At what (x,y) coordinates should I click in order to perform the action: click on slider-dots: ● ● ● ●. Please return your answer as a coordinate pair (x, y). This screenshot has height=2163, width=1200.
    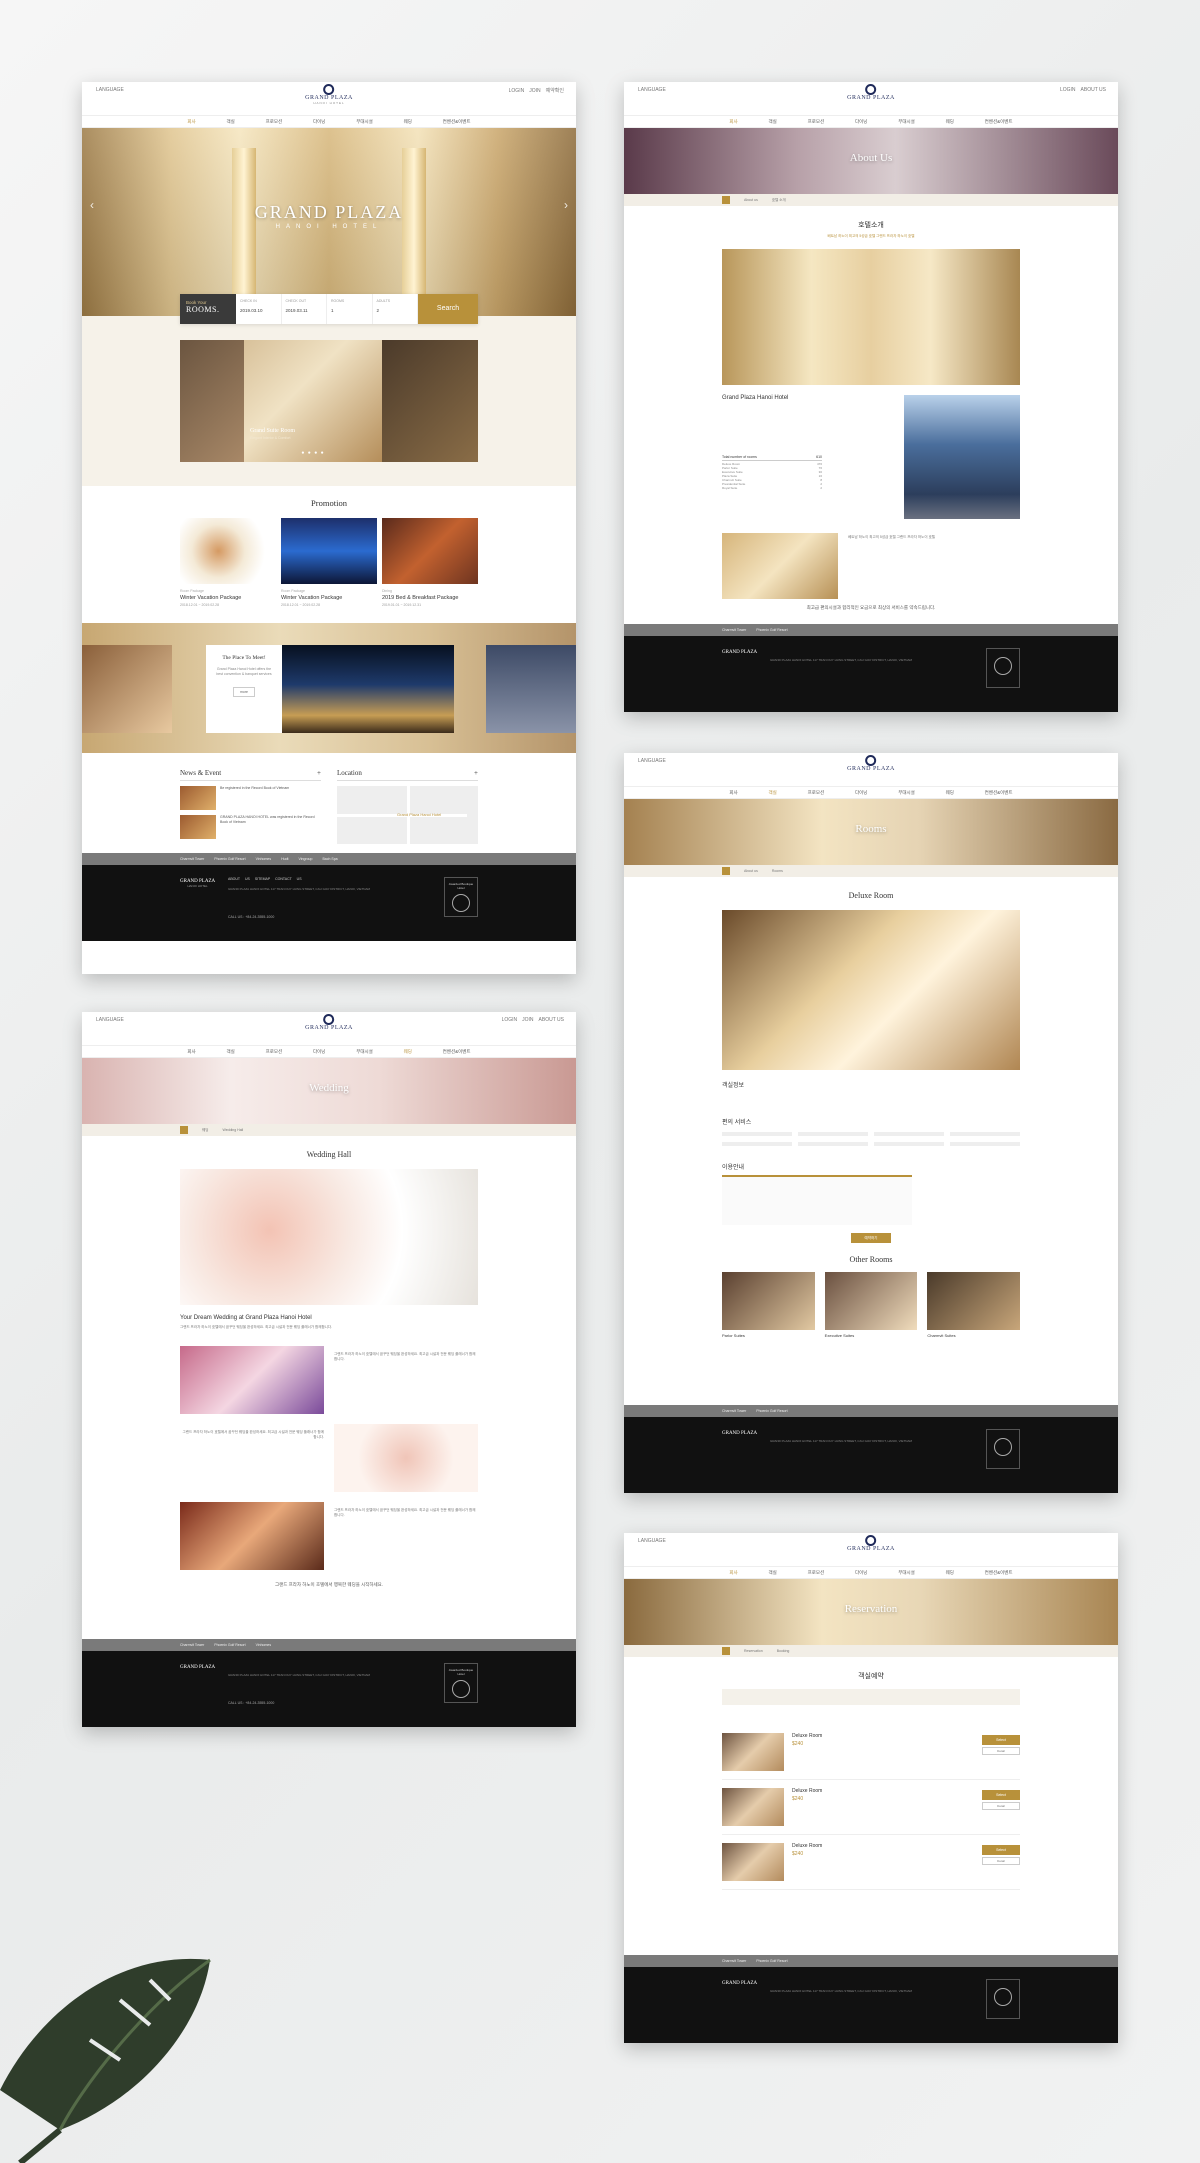
    Looking at the image, I should click on (313, 453).